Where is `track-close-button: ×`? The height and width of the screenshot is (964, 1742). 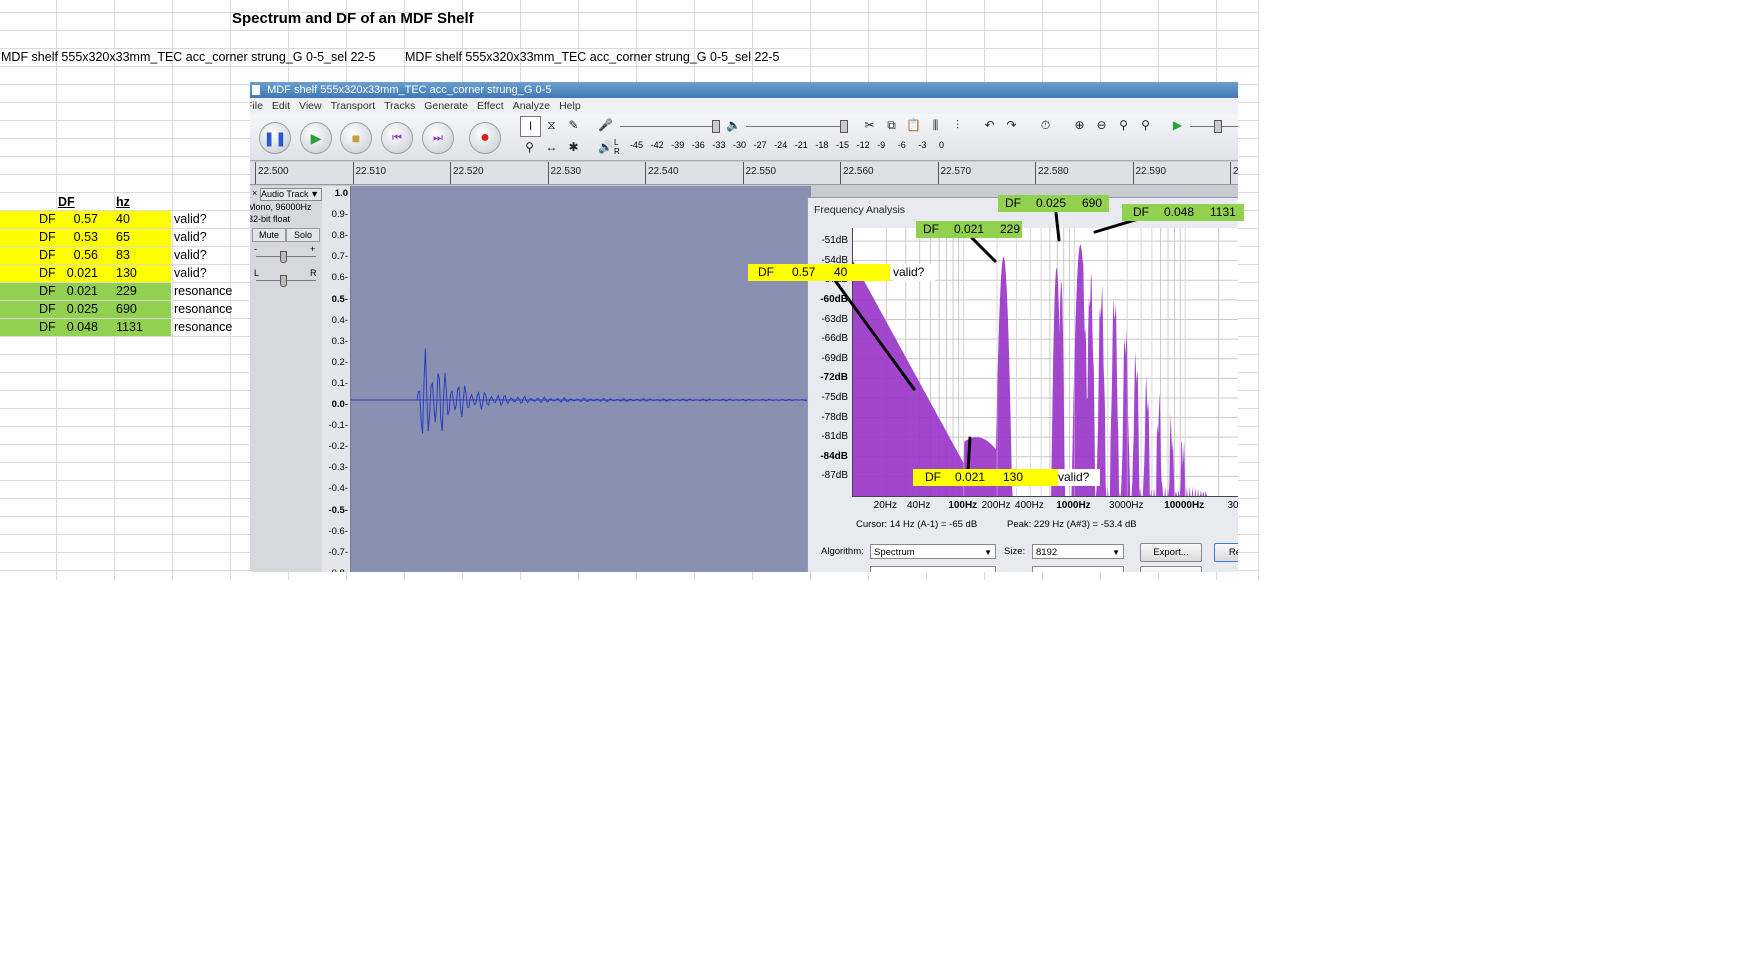
track-close-button: × is located at coordinates (256, 193).